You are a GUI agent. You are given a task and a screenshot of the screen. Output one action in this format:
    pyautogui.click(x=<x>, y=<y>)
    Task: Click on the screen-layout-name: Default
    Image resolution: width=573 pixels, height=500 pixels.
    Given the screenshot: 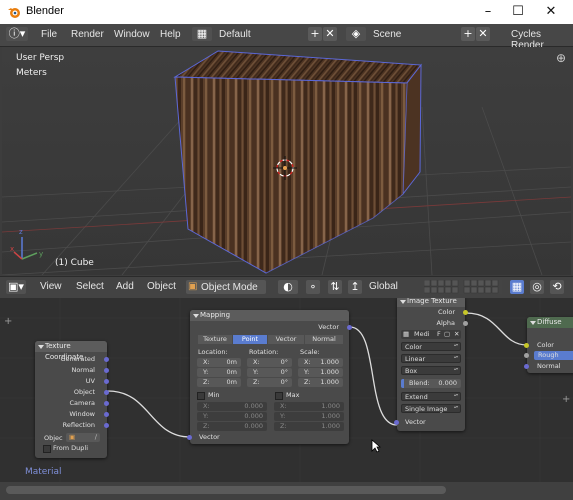 What is the action you would take?
    pyautogui.click(x=235, y=34)
    